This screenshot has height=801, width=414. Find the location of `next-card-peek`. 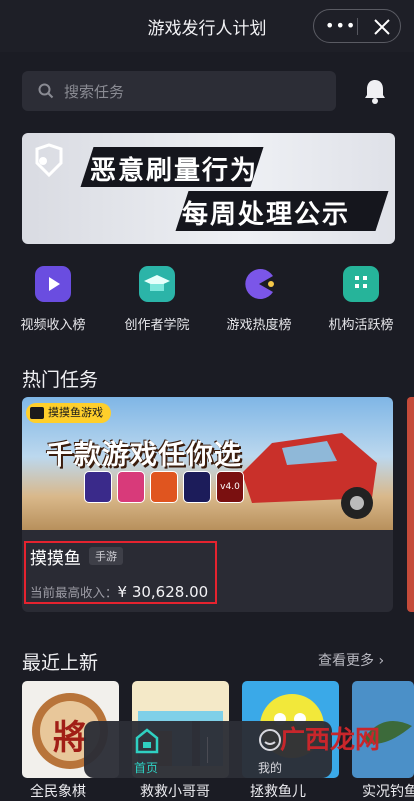

next-card-peek is located at coordinates (410, 504).